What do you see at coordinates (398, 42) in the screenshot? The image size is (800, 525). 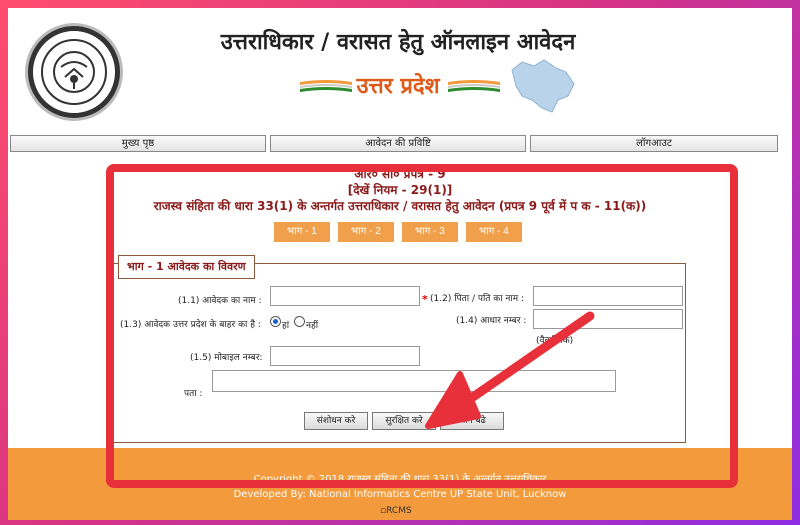 I see `page-title: उत्तराधिकार / वरासत हेतु ऑनलाइन आवेदन` at bounding box center [398, 42].